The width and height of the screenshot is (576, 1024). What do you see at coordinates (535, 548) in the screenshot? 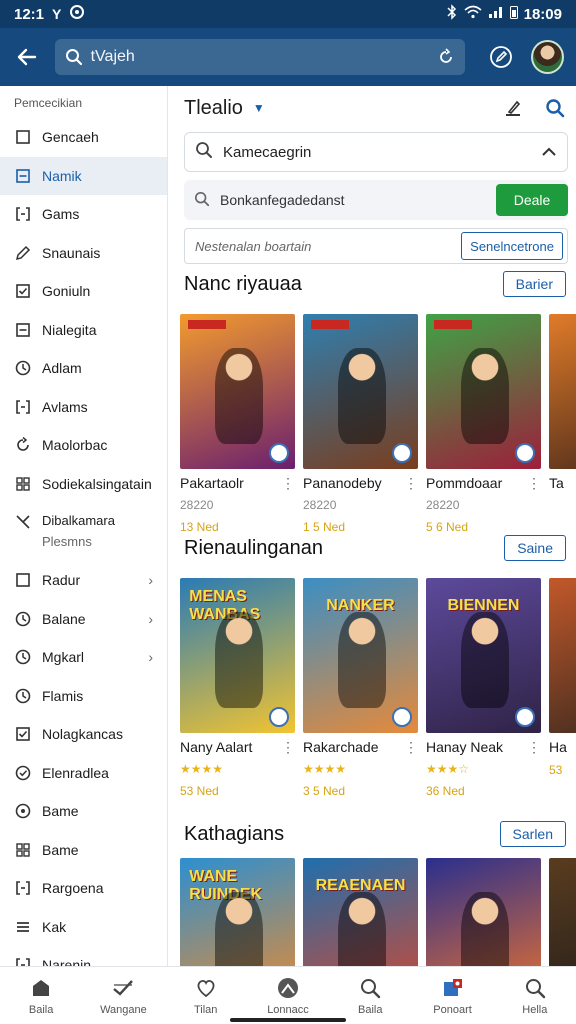
I see `section-see-all-button: Saine` at bounding box center [535, 548].